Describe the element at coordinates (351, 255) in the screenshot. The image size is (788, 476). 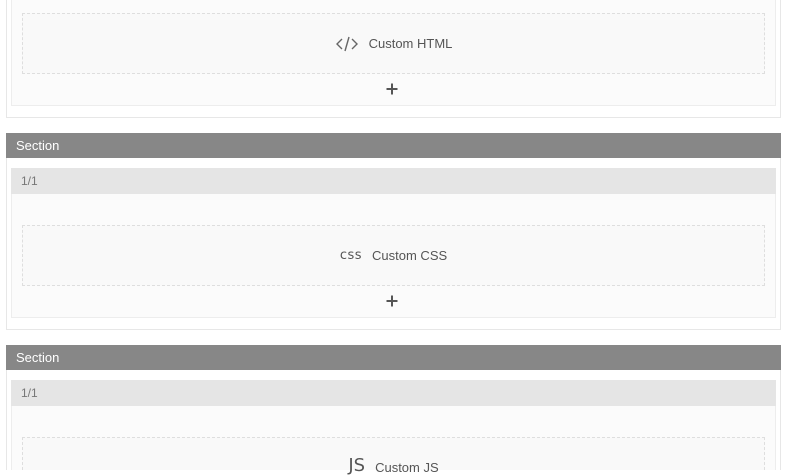
I see `css-icon: css` at that location.